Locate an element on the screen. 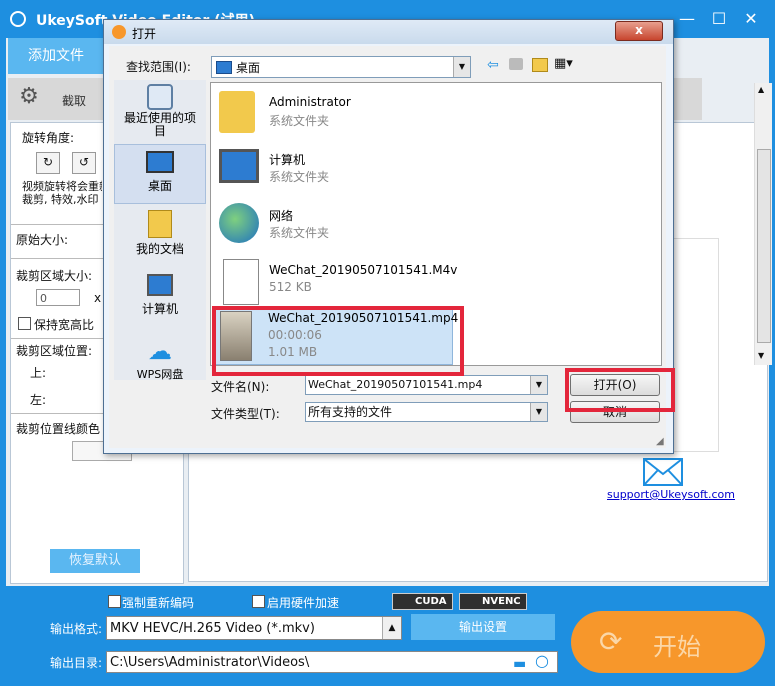  minimize-icon: — is located at coordinates (687, 19).